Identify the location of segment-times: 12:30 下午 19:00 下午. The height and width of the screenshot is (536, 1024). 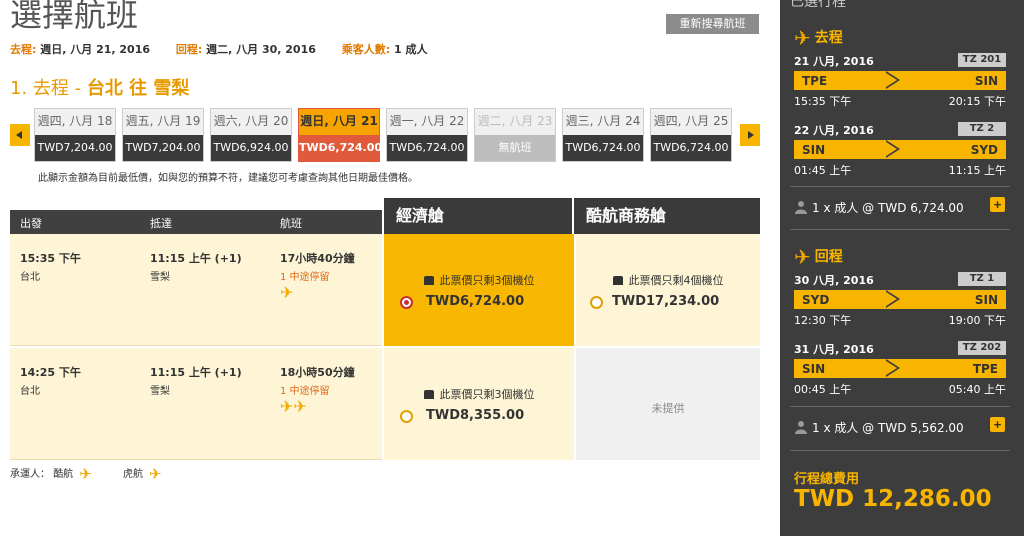
(900, 320).